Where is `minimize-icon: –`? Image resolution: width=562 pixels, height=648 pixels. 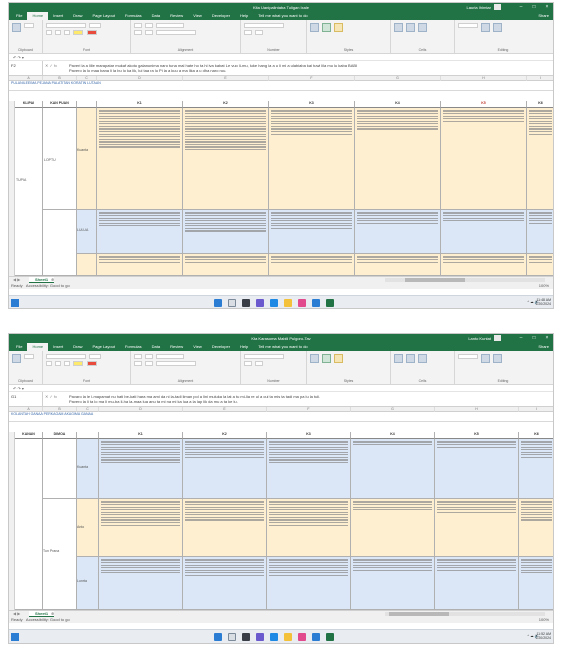 minimize-icon: – is located at coordinates (521, 7).